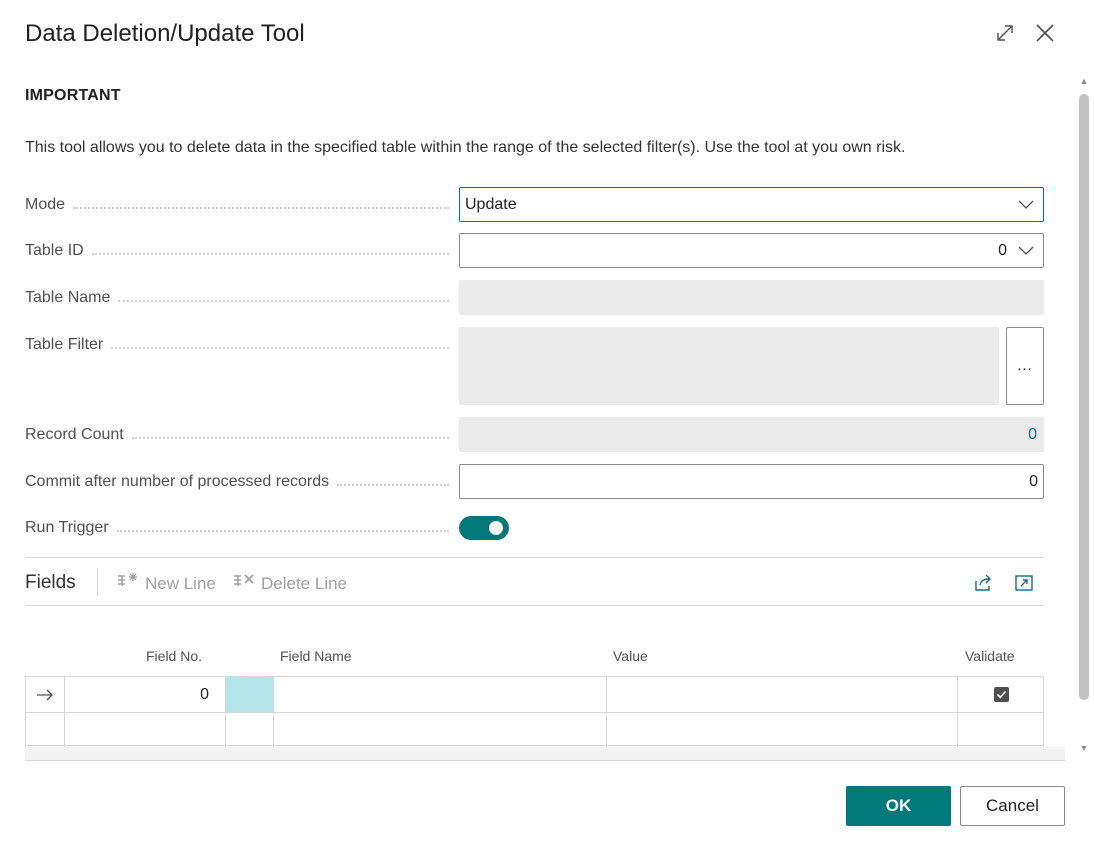 This screenshot has width=1094, height=845. Describe the element at coordinates (244, 583) in the screenshot. I see `delete-line-icon` at that location.